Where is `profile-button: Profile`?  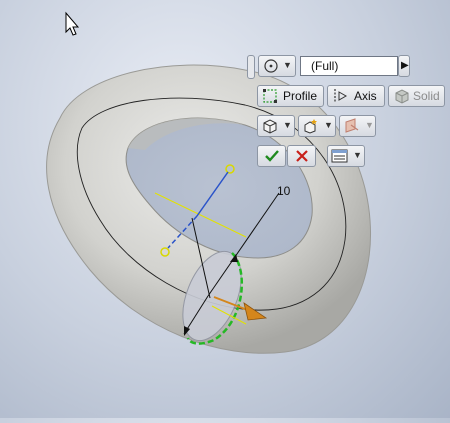 profile-button: Profile is located at coordinates (290, 96).